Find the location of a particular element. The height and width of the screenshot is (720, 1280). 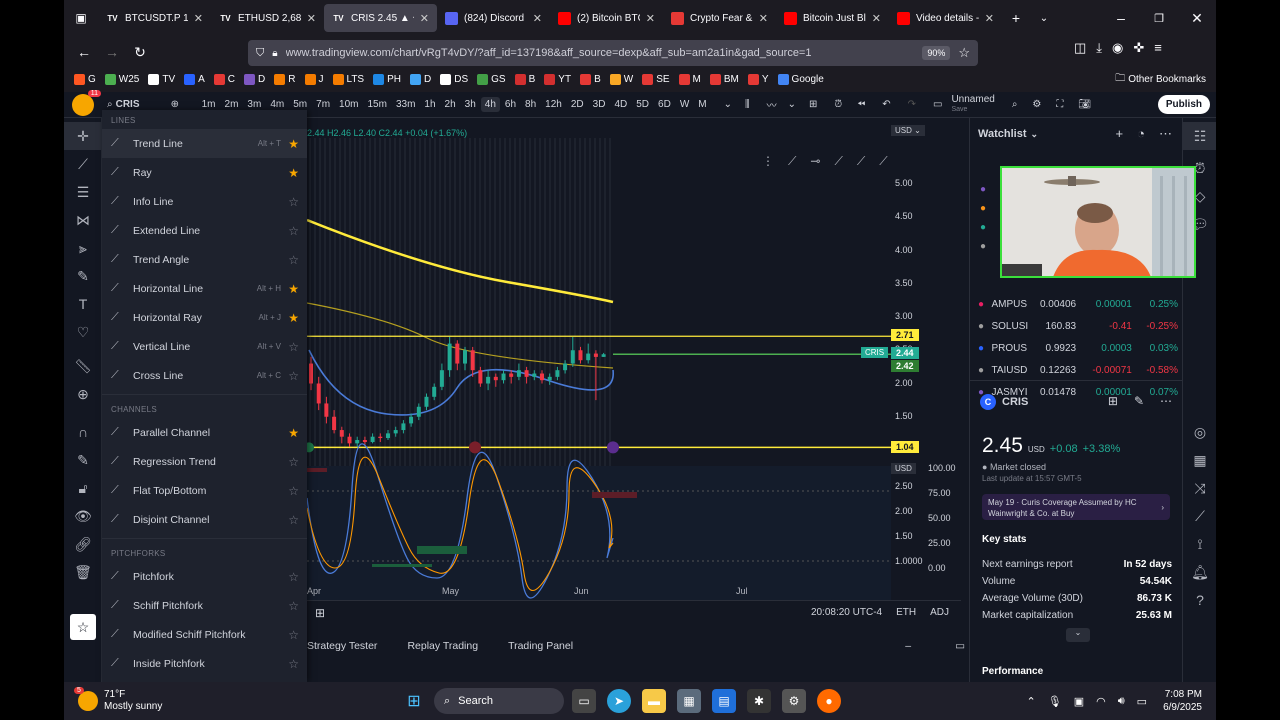

menu-item-flat-top-bottom: ⟋ Flat Top/Bottom ☆ is located at coordinates (204, 490).